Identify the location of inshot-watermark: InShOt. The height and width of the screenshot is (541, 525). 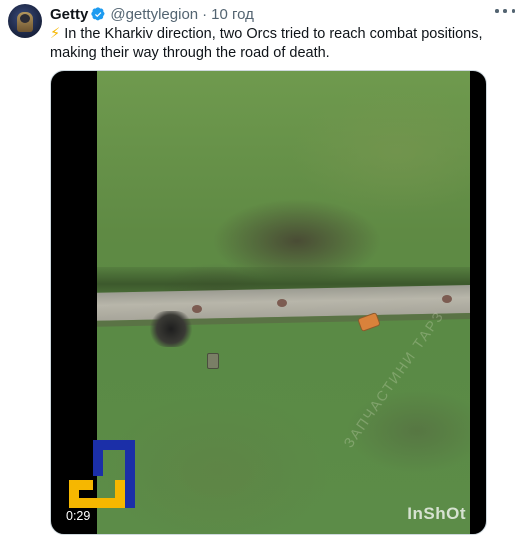
(436, 513).